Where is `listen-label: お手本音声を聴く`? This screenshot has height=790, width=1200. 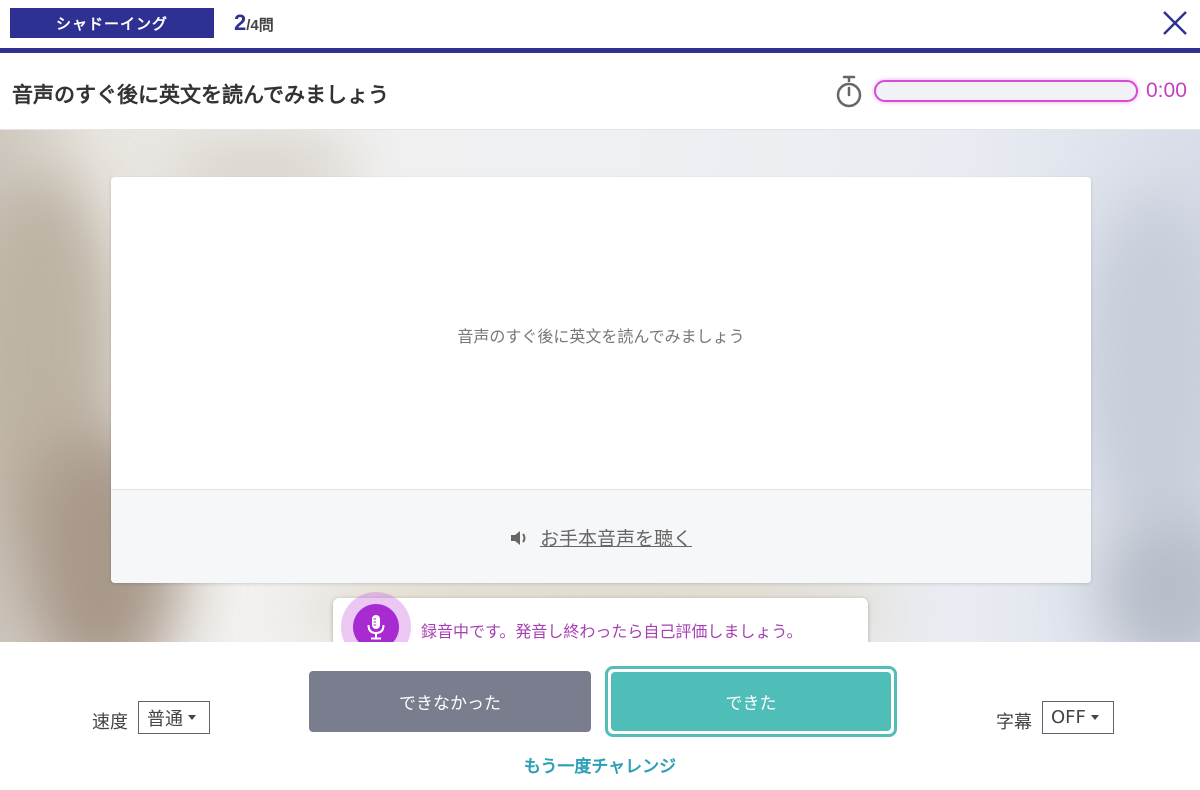
listen-label: お手本音声を聴く is located at coordinates (615, 539).